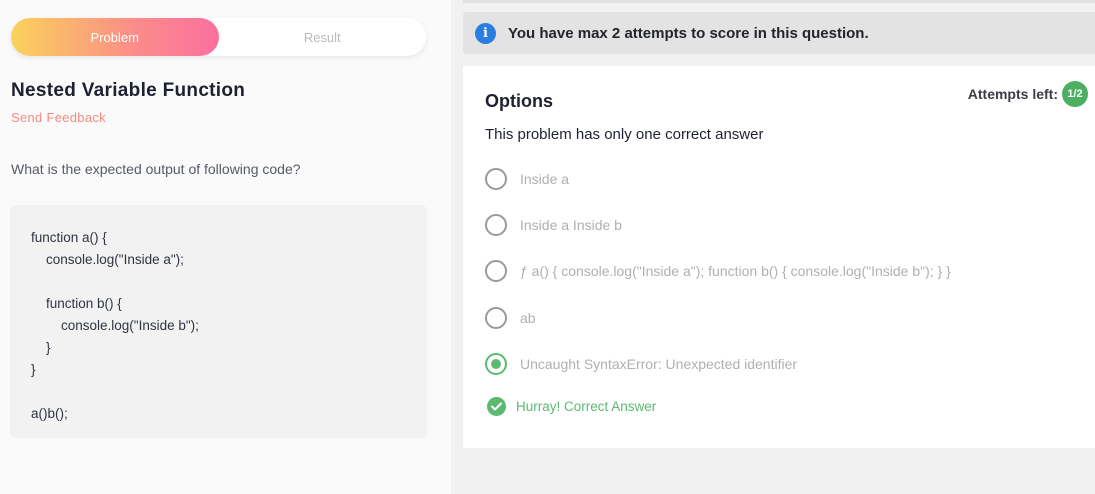 The height and width of the screenshot is (494, 1095). I want to click on code-line: function a() {, so click(69, 237).